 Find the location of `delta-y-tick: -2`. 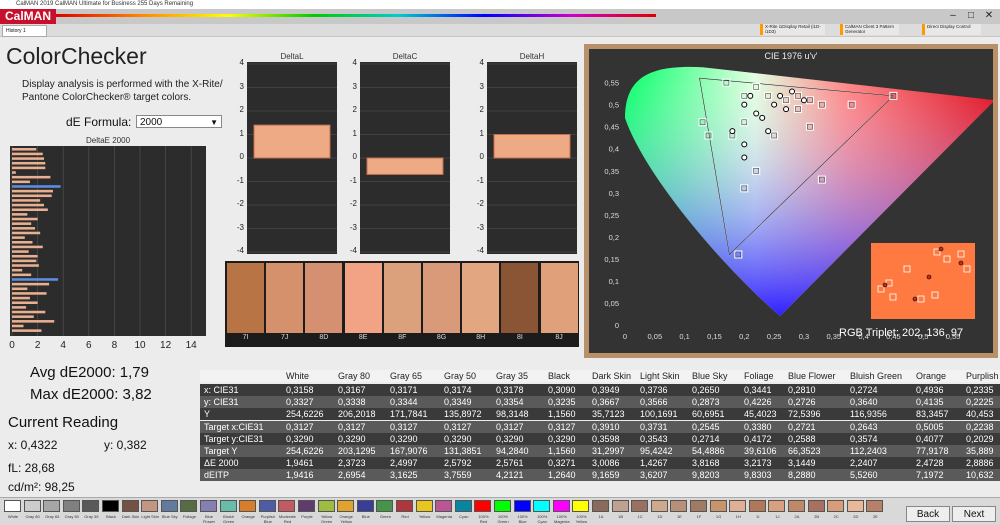

delta-y-tick: -2 is located at coordinates (480, 203).